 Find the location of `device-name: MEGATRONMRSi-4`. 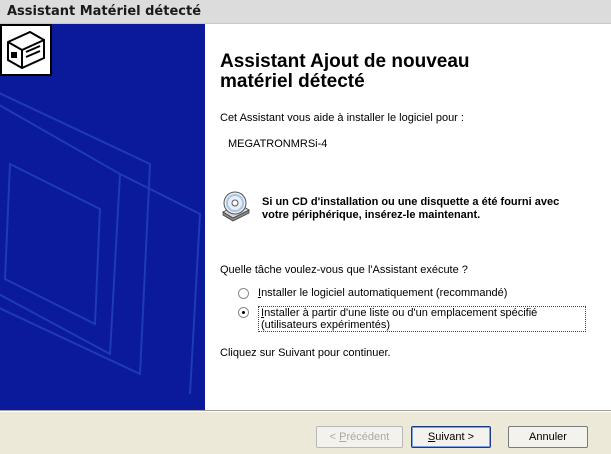

device-name: MEGATRONMRSi-4 is located at coordinates (278, 144).